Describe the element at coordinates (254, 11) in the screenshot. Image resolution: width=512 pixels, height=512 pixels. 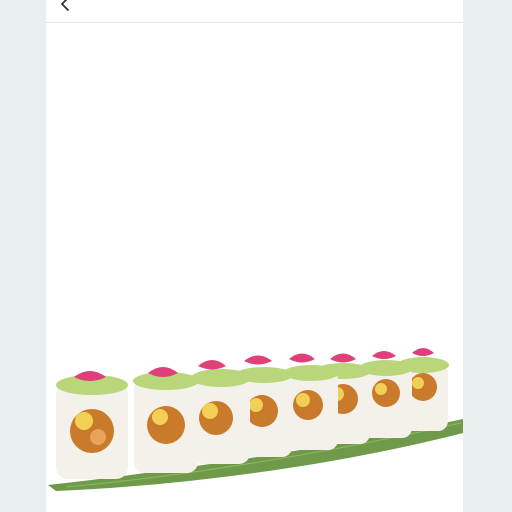
I see `top-navigation-bar` at that location.